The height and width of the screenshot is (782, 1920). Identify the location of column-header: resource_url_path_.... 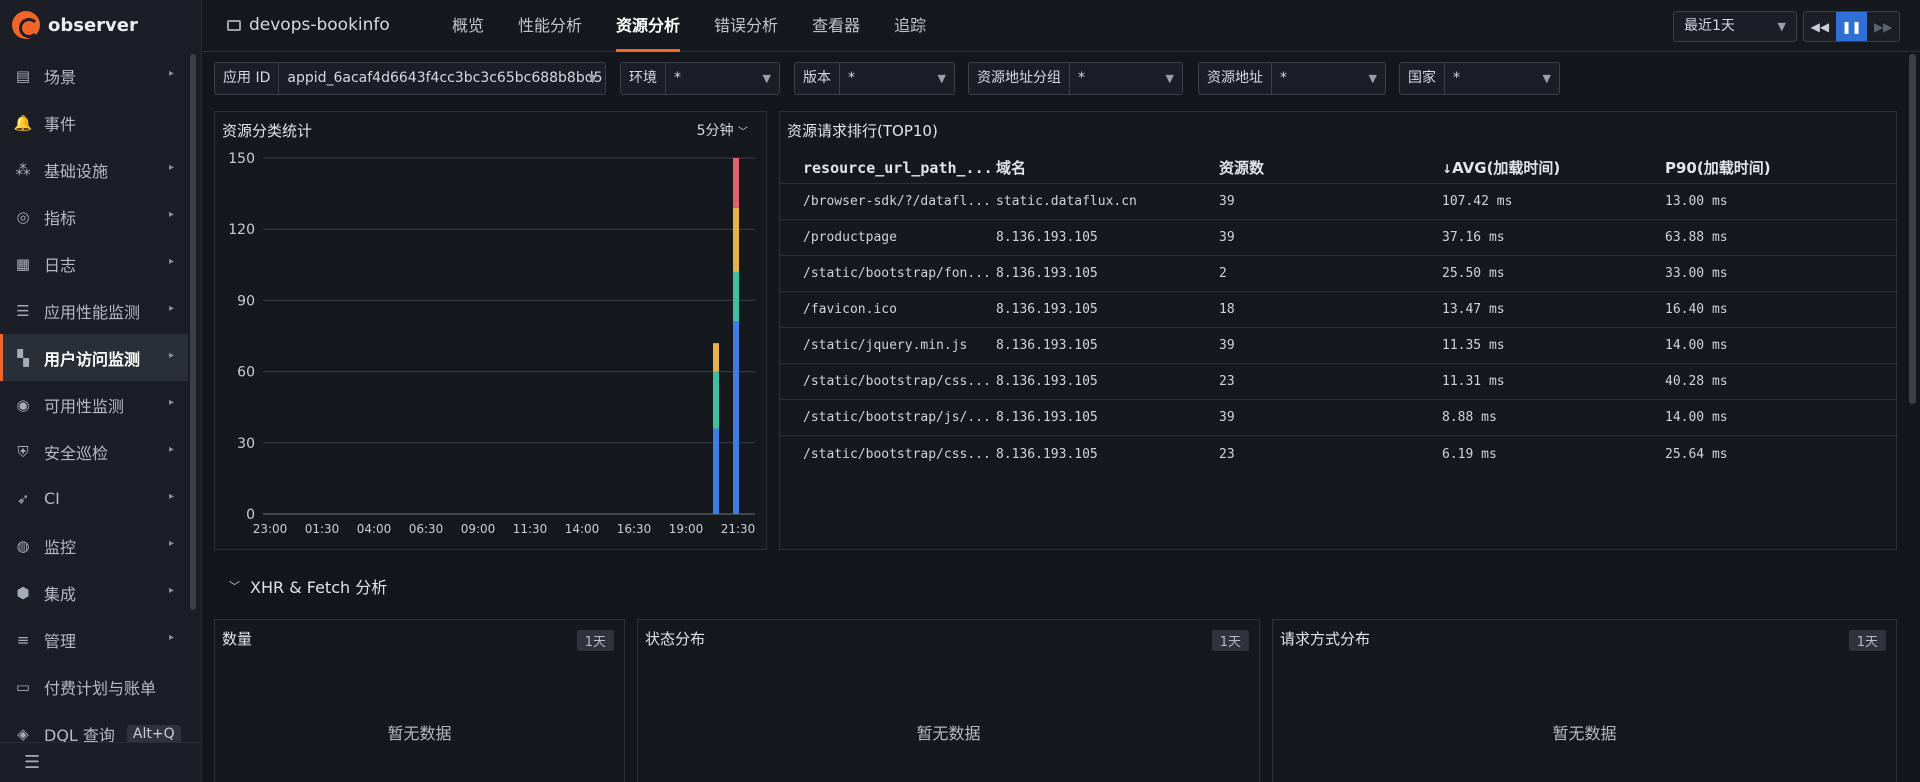
(887, 168).